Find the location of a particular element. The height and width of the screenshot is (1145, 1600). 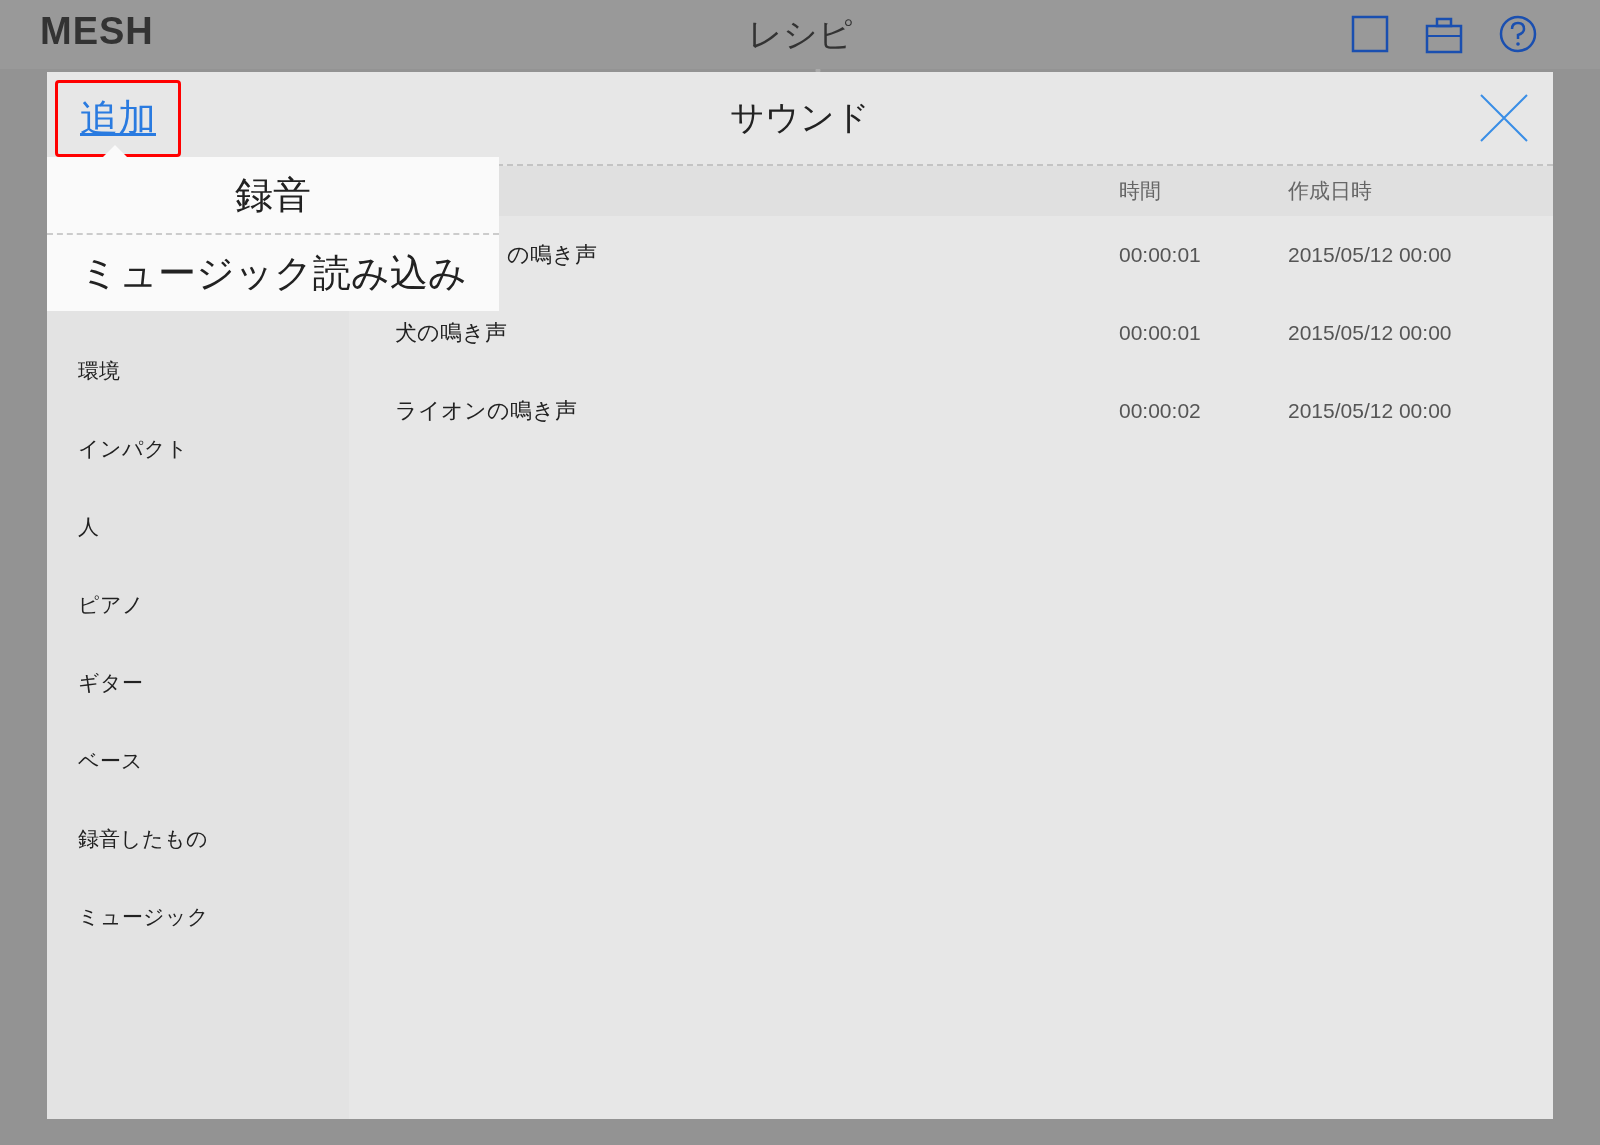

help-icon is located at coordinates (1518, 34).